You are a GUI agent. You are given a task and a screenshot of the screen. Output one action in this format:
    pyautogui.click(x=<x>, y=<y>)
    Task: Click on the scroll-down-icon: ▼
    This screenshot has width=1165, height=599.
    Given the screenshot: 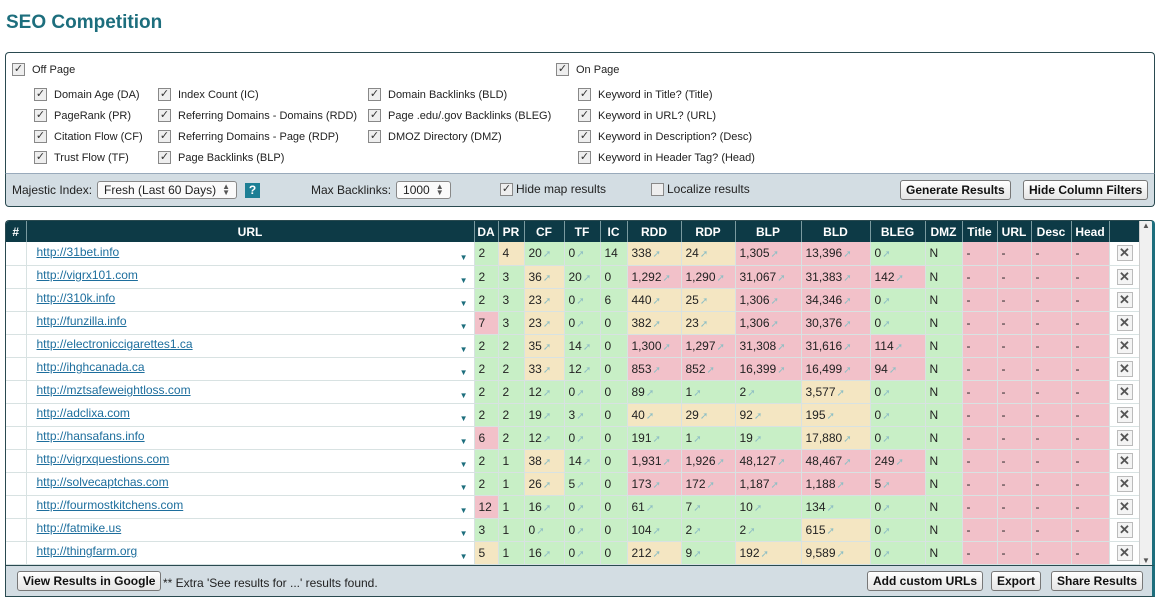 What is the action you would take?
    pyautogui.click(x=1146, y=560)
    